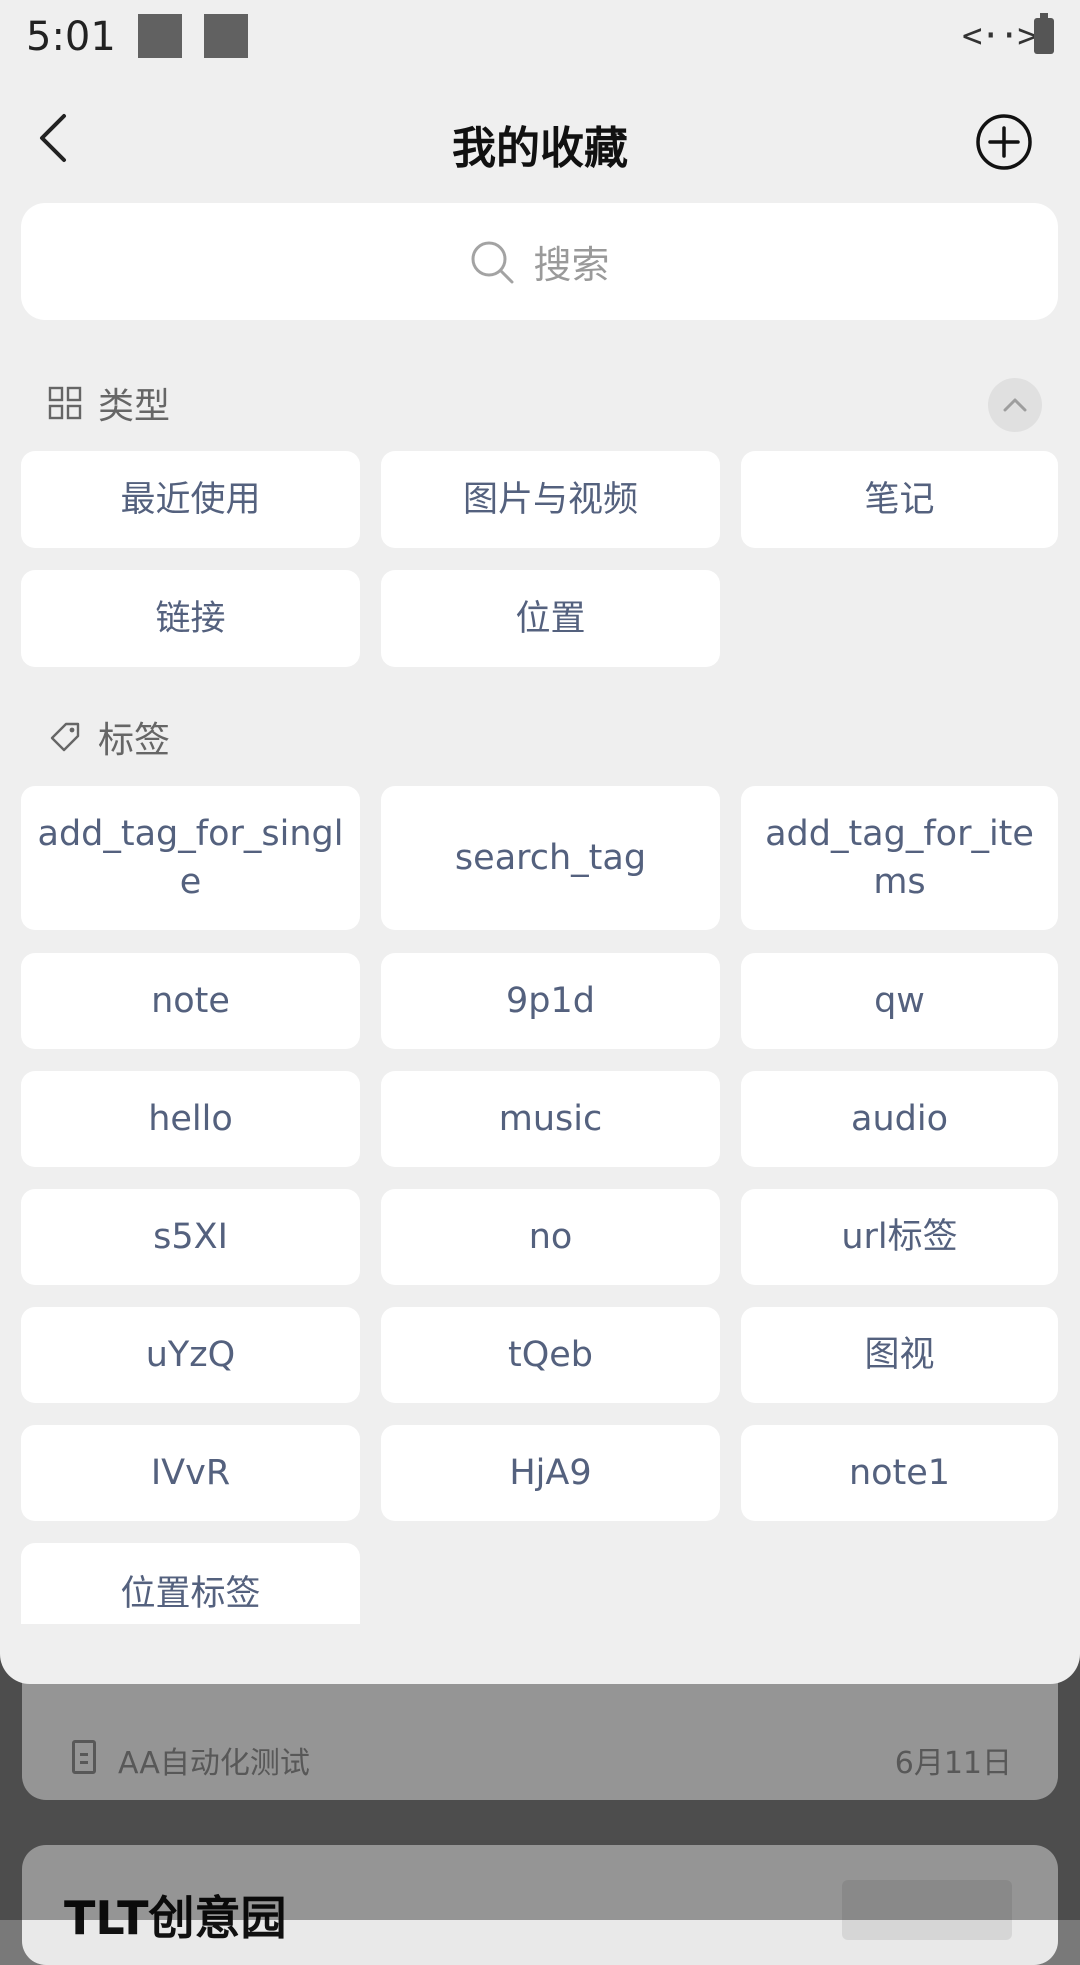  I want to click on tag-chip: search_tag, so click(550, 858).